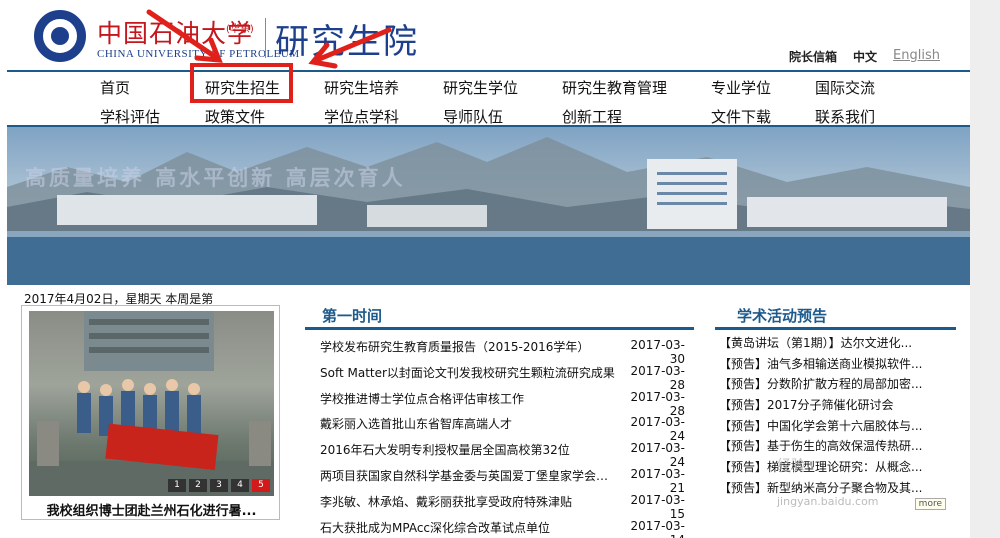  Describe the element at coordinates (741, 116) in the screenshot. I see `nav-downloads: 文件下载` at that location.